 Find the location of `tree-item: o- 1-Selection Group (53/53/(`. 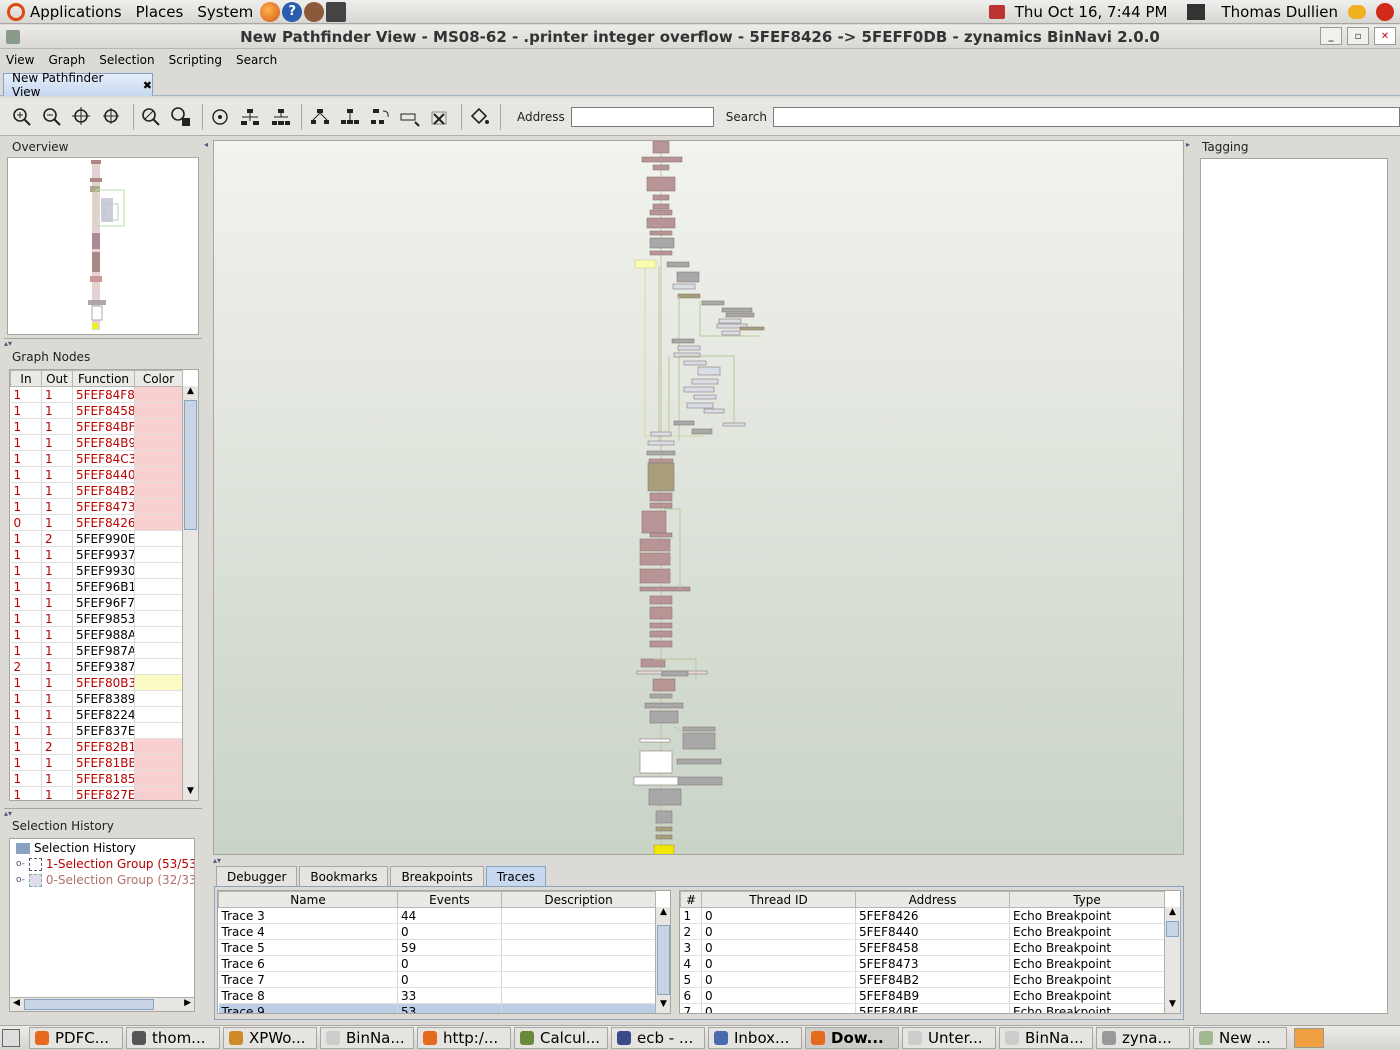

tree-item: o- 1-Selection Group (53/53/( is located at coordinates (105, 864).